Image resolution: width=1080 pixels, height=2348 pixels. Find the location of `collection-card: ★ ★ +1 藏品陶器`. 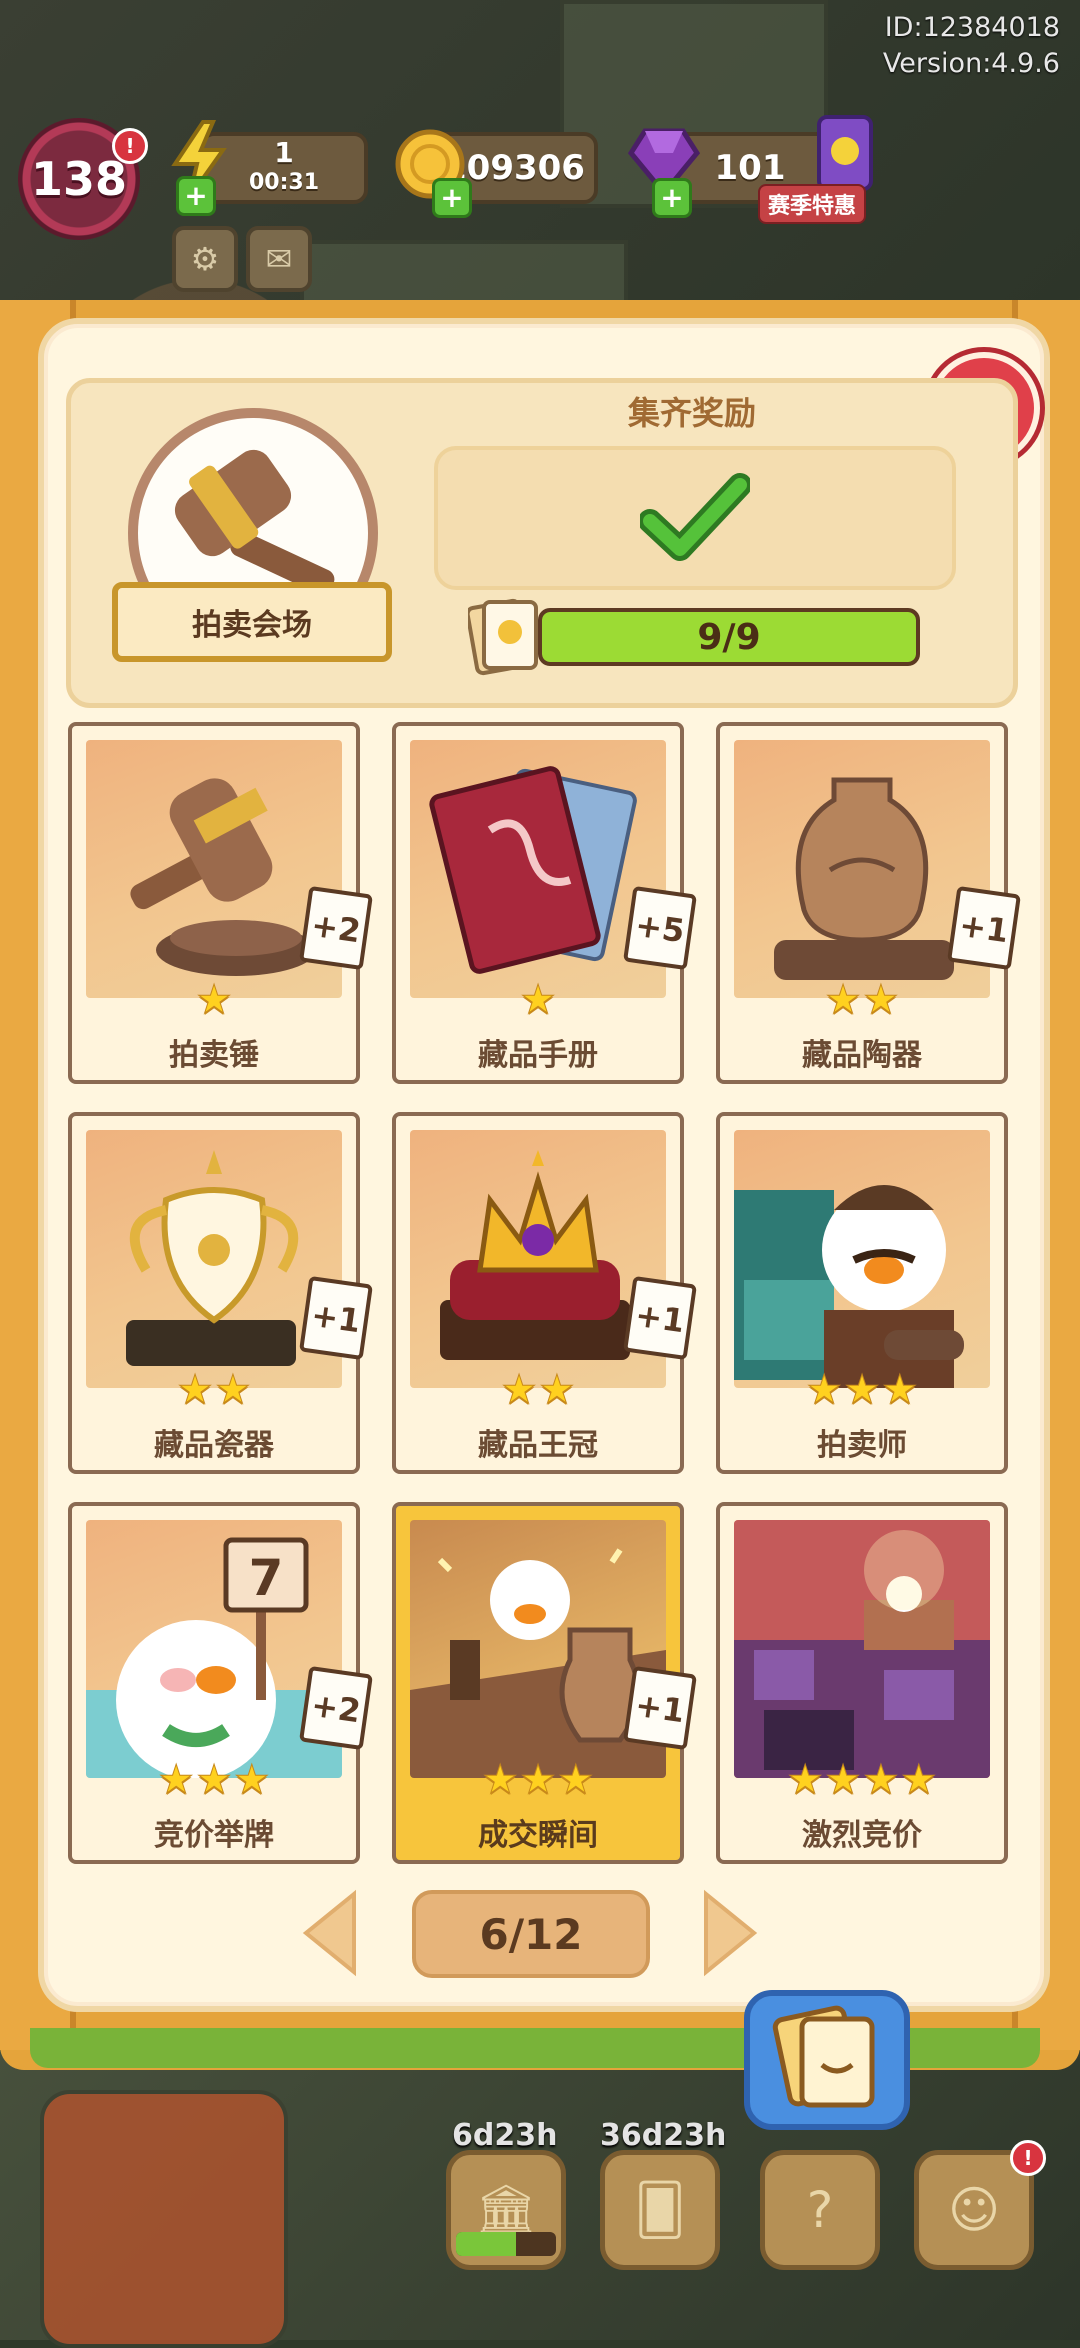

collection-card: ★ ★ +1 藏品陶器 is located at coordinates (868, 903).